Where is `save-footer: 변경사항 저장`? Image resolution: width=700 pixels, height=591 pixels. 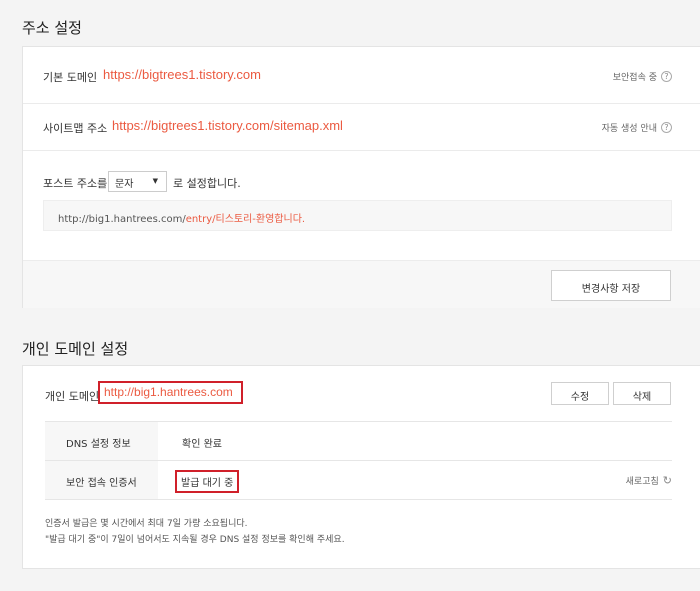 save-footer: 변경사항 저장 is located at coordinates (361, 284).